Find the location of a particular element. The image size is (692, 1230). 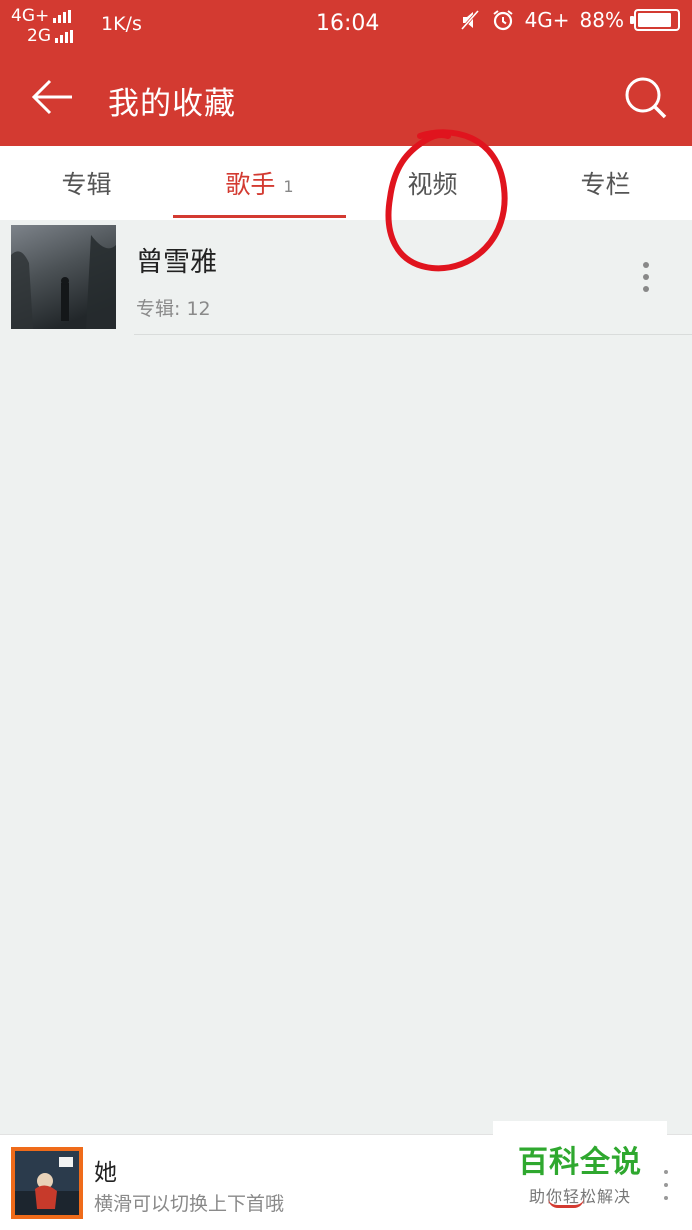

back-button is located at coordinates (53, 97).